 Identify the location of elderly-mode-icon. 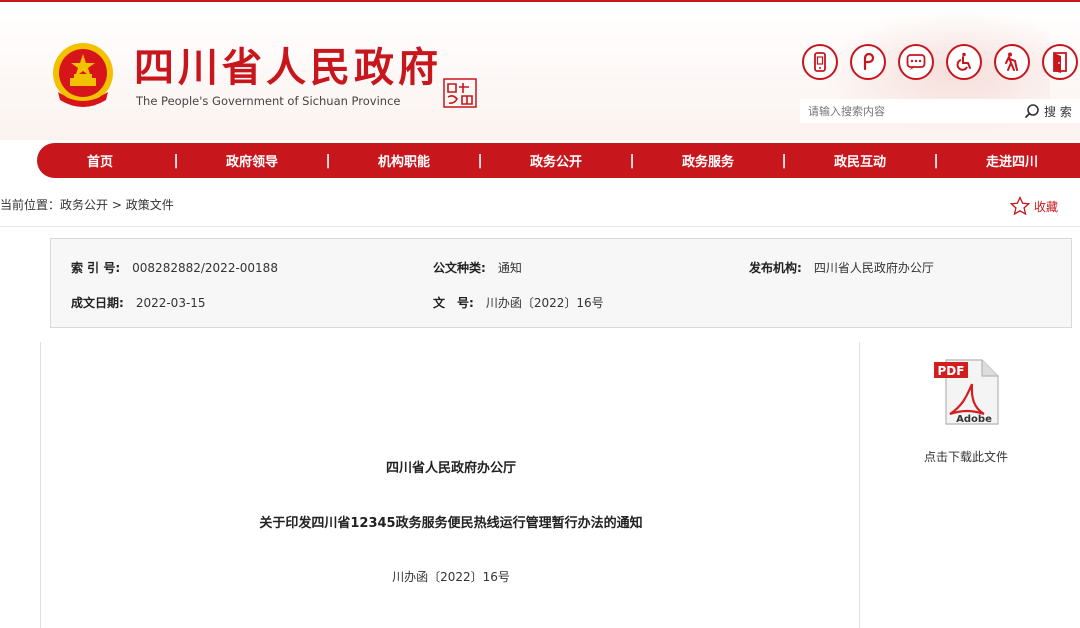
(1012, 62).